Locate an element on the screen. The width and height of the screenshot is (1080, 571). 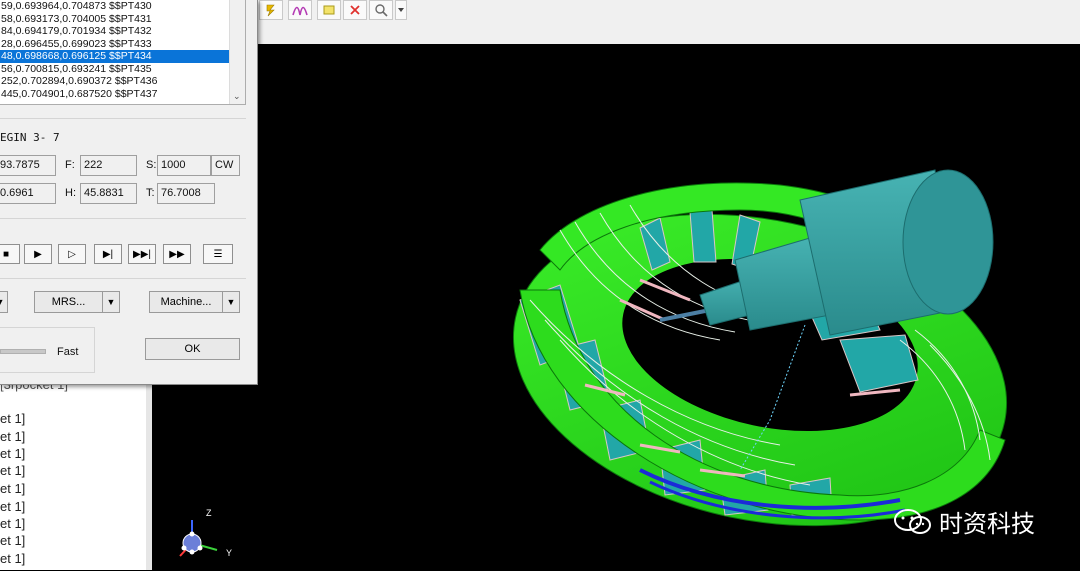
h-value-field: 45.8831 is located at coordinates (108, 193).